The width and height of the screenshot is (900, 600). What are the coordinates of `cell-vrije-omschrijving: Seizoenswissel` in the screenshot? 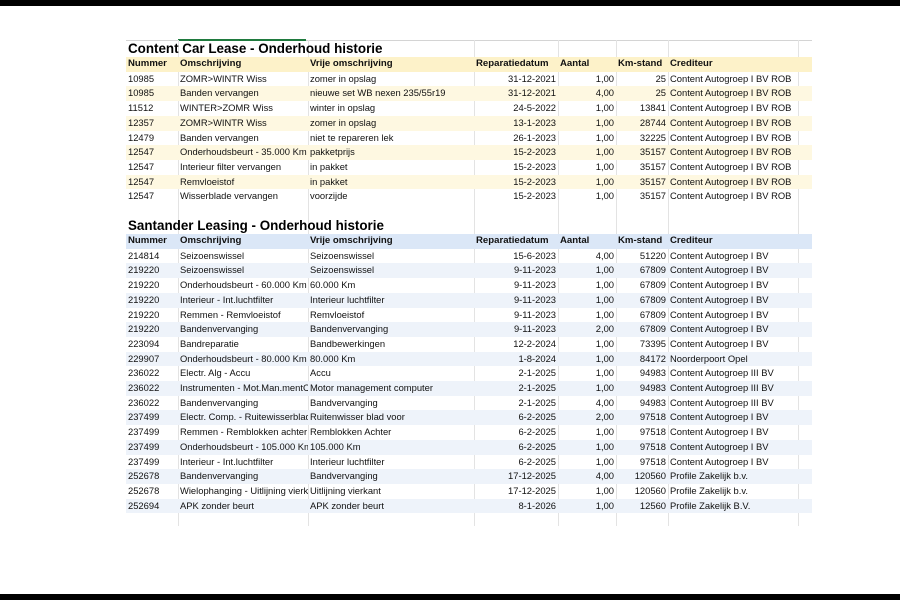 It's located at (391, 271).